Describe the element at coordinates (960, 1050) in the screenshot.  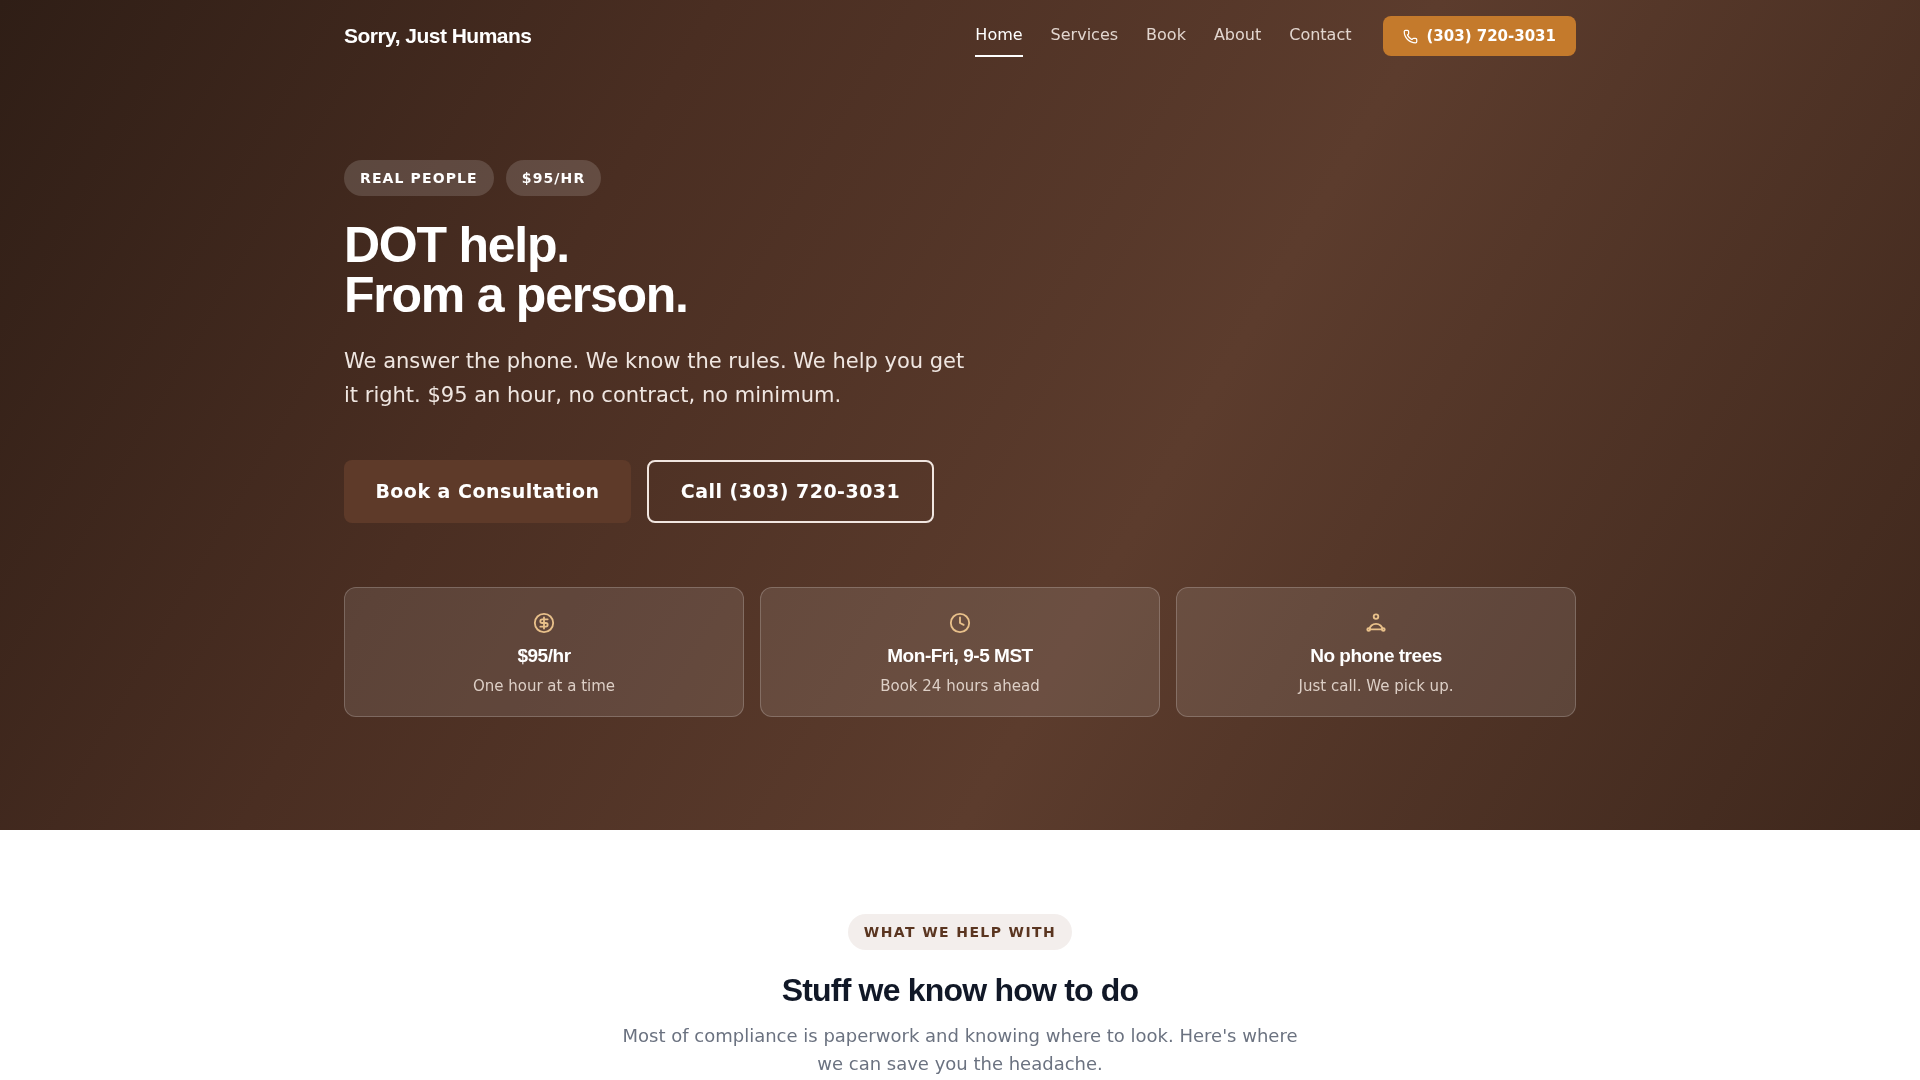
I see `section-intro: Most of compliance is paperwork and knowing where to look. Here's where we can save you the headache.` at that location.